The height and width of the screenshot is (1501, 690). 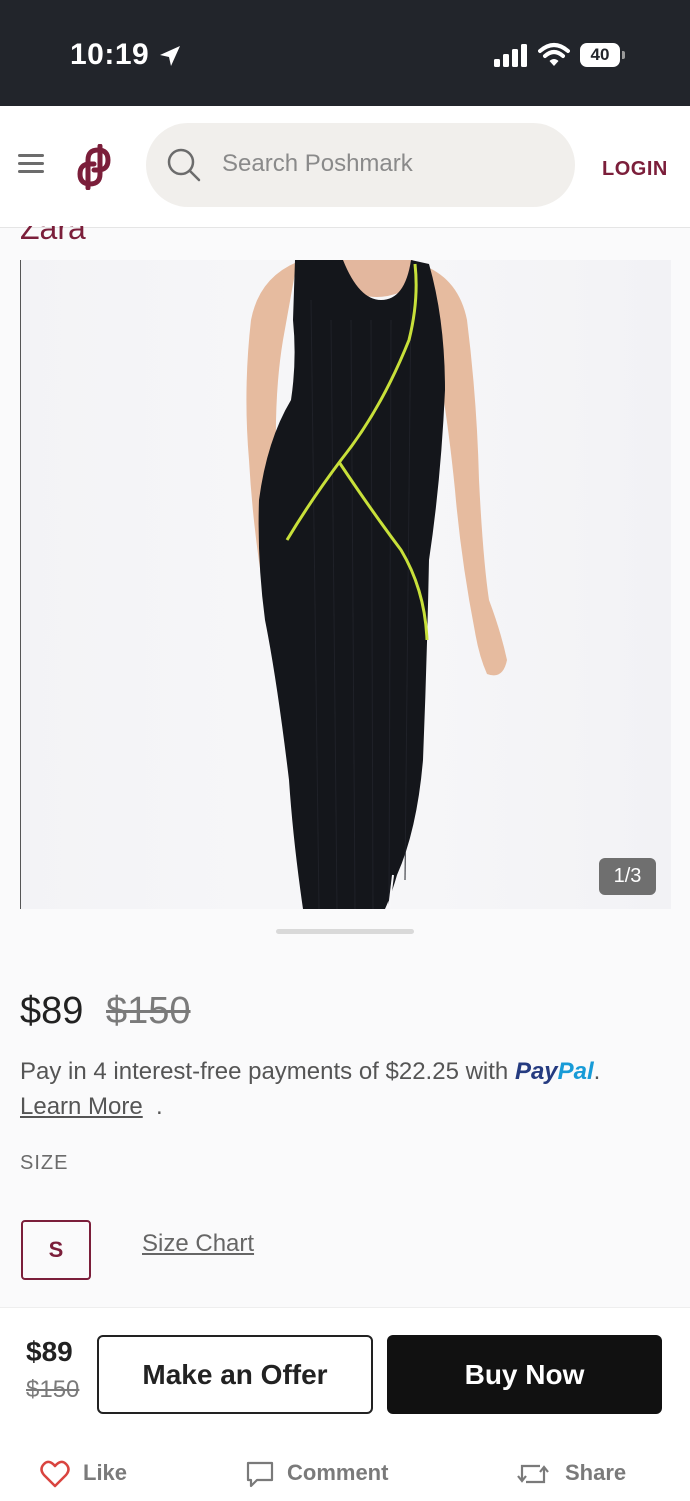 What do you see at coordinates (49, 1351) in the screenshot?
I see `bottom-price: $89` at bounding box center [49, 1351].